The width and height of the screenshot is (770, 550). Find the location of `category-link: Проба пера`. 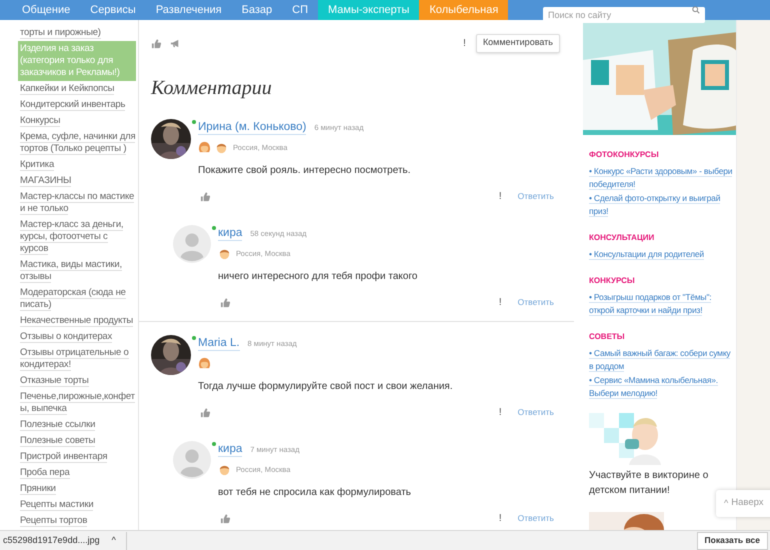

category-link: Проба пера is located at coordinates (45, 473).